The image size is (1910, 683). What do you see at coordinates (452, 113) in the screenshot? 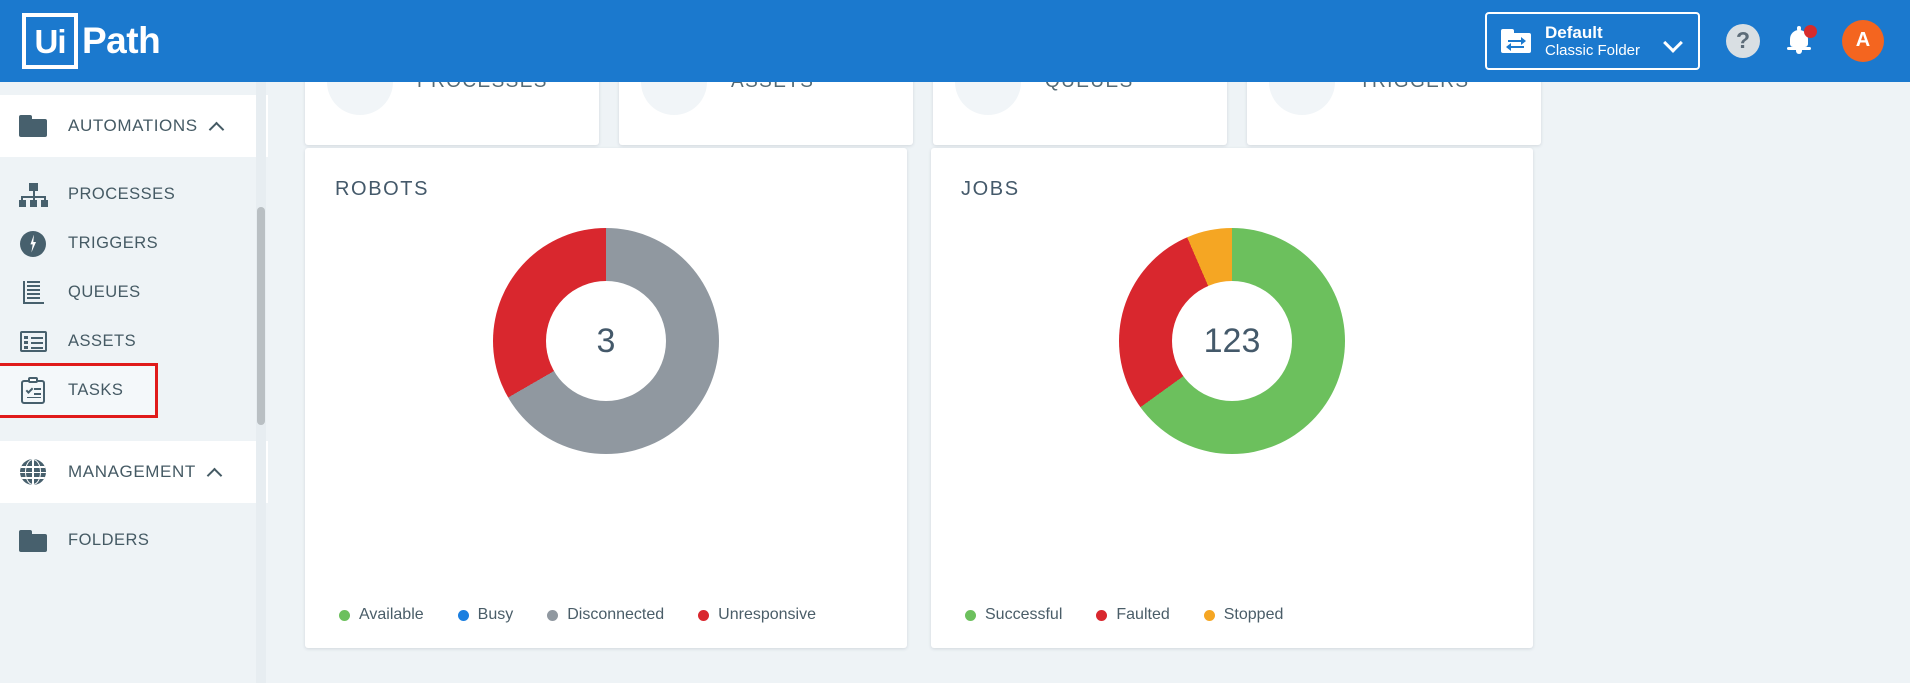
I see `kpi-card-processes: PROCESSES` at bounding box center [452, 113].